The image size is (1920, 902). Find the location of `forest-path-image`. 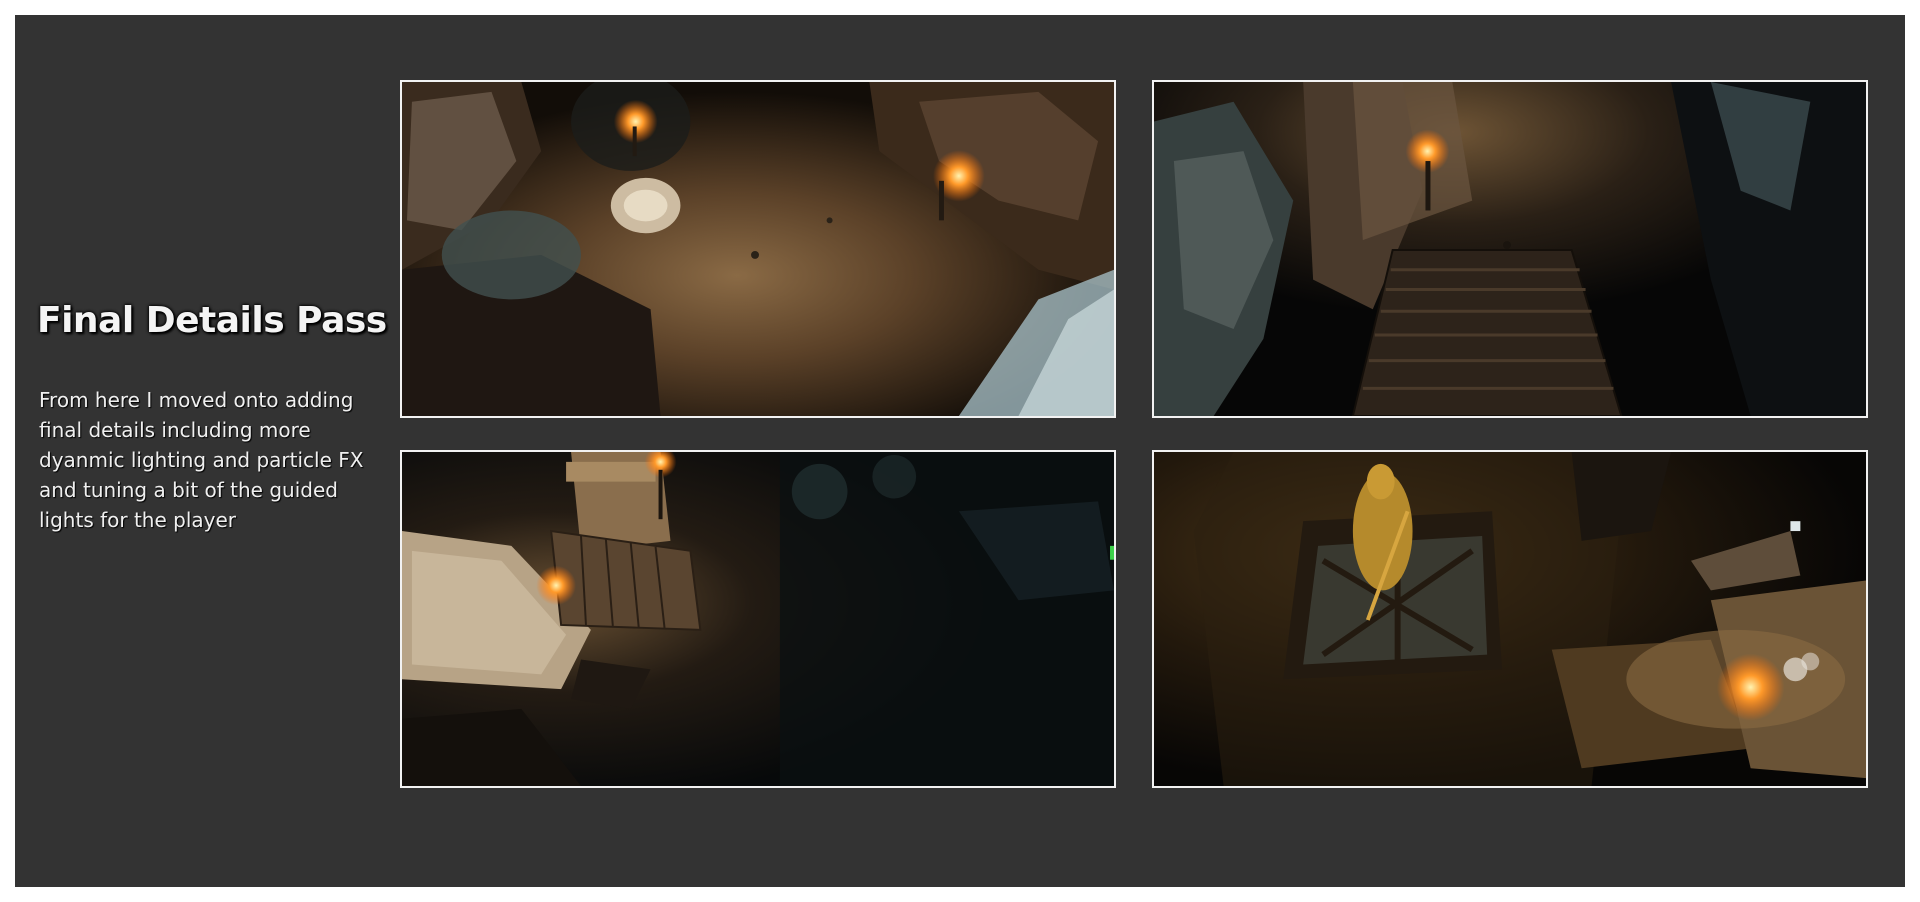

forest-path-image is located at coordinates (758, 249).